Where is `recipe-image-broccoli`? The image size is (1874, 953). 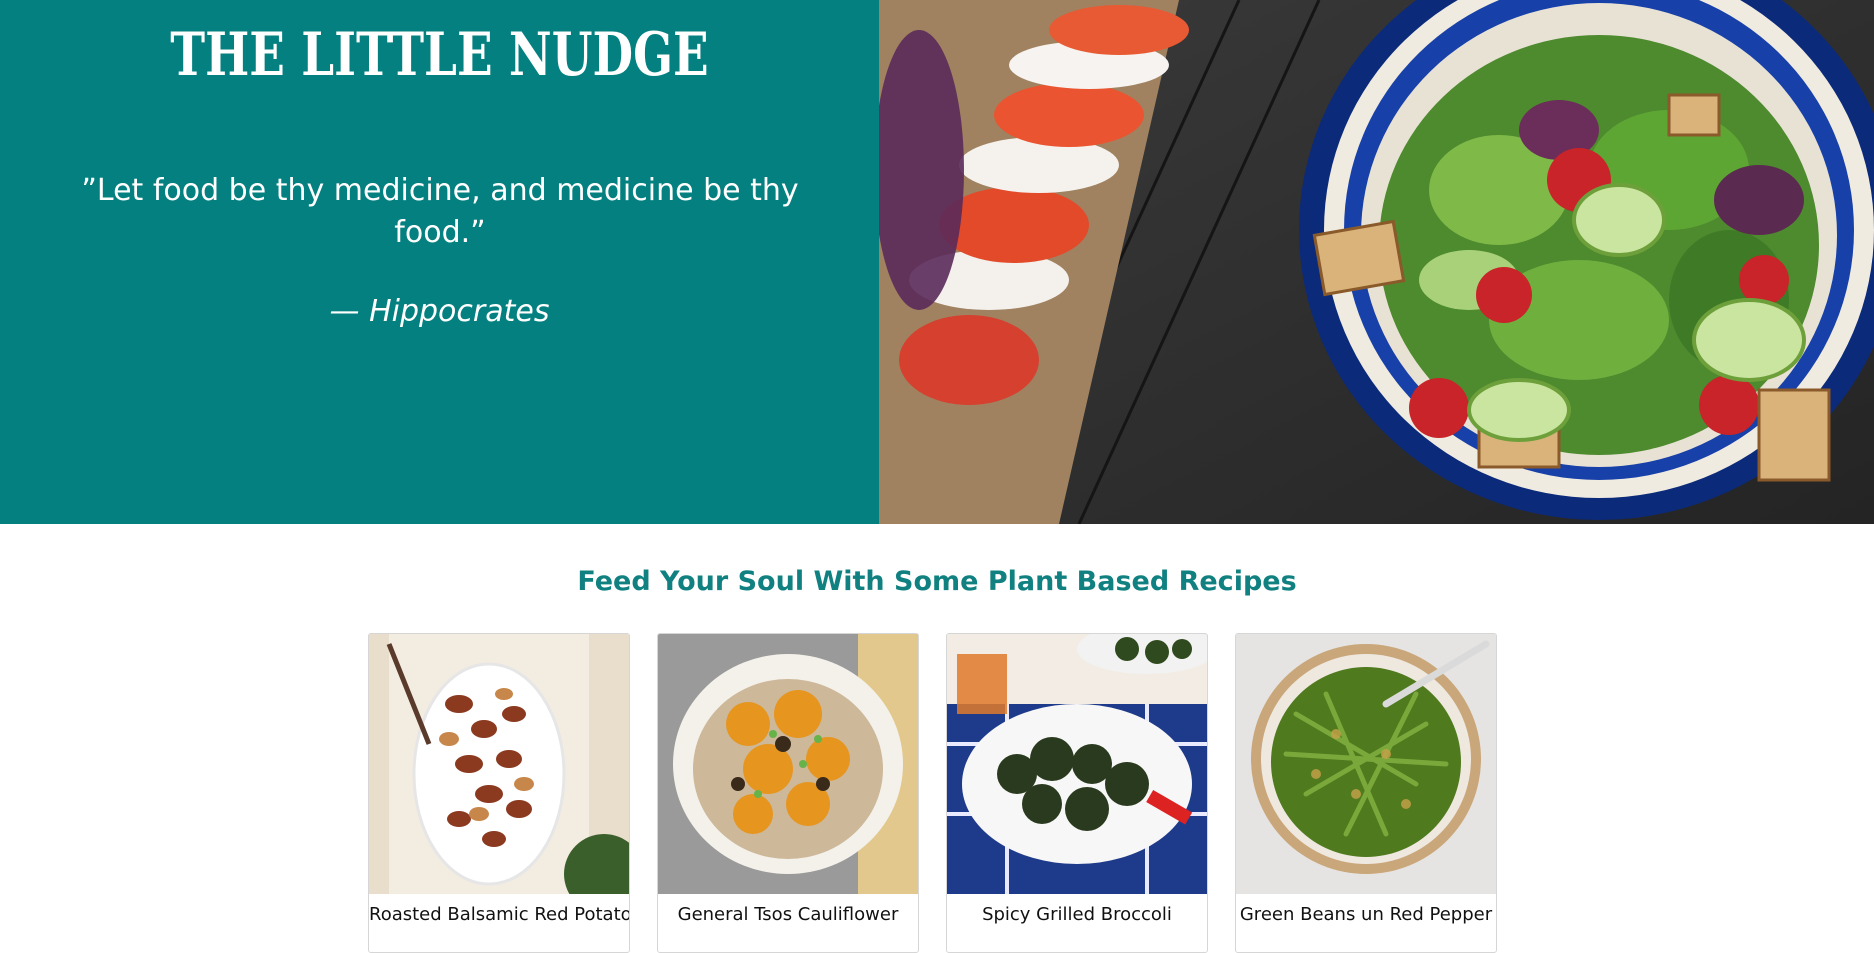
recipe-image-broccoli is located at coordinates (1077, 764).